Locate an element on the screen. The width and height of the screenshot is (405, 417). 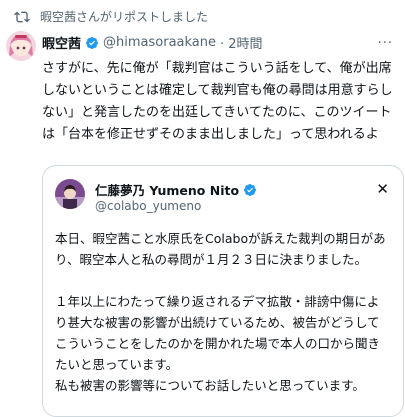
author-avatar is located at coordinates (21, 46).